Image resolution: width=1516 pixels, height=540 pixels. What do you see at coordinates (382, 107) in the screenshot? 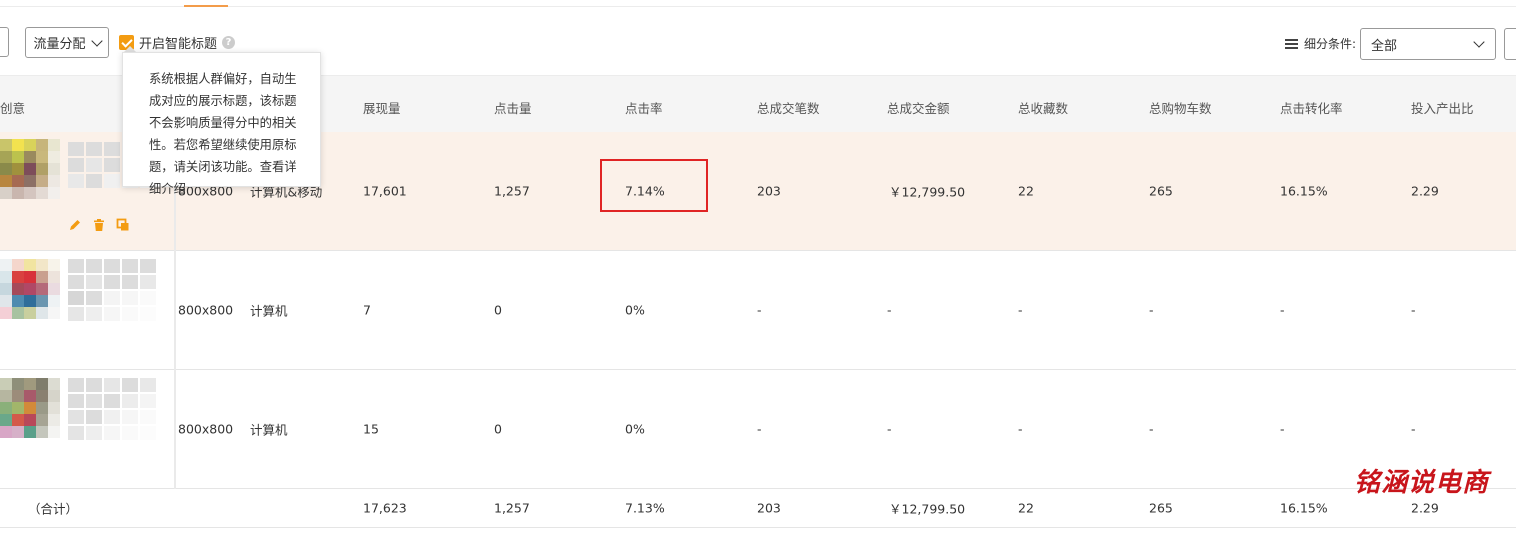
I see `header-impressions: 展现量` at bounding box center [382, 107].